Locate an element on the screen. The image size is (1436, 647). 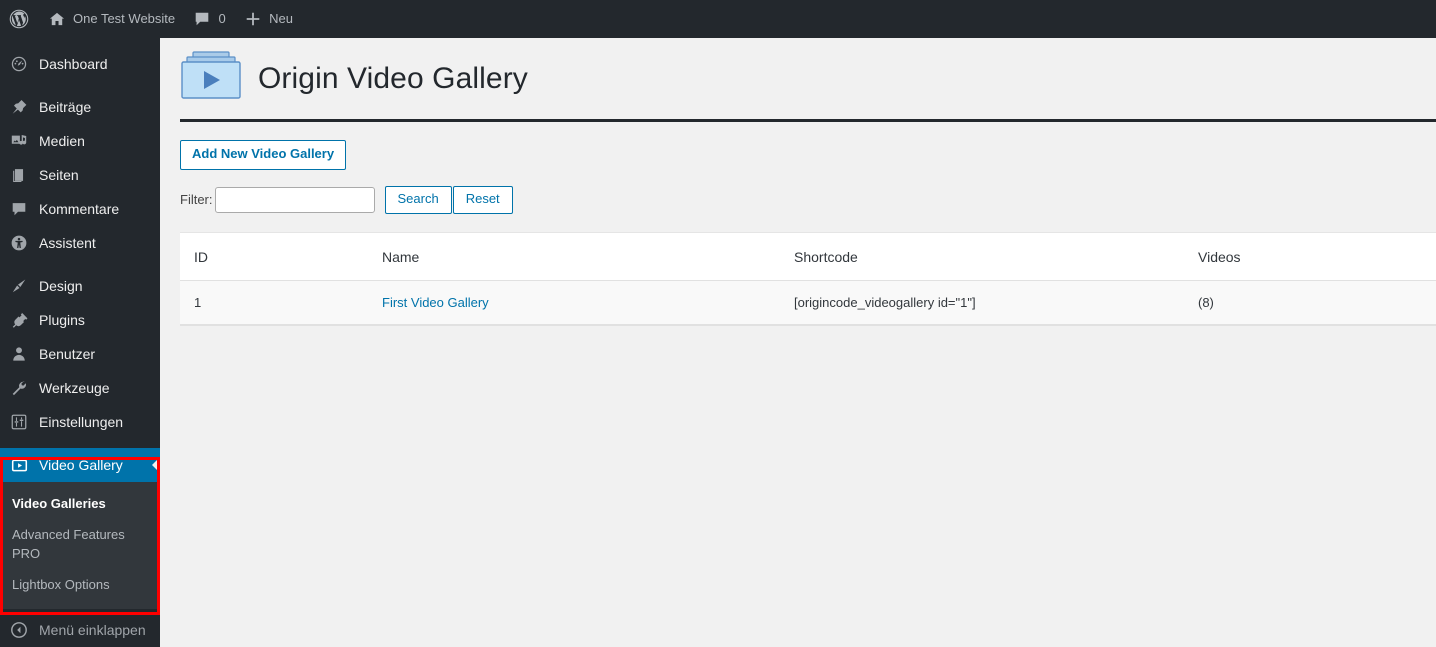
video-gallery-logo-icon is located at coordinates (211, 78).